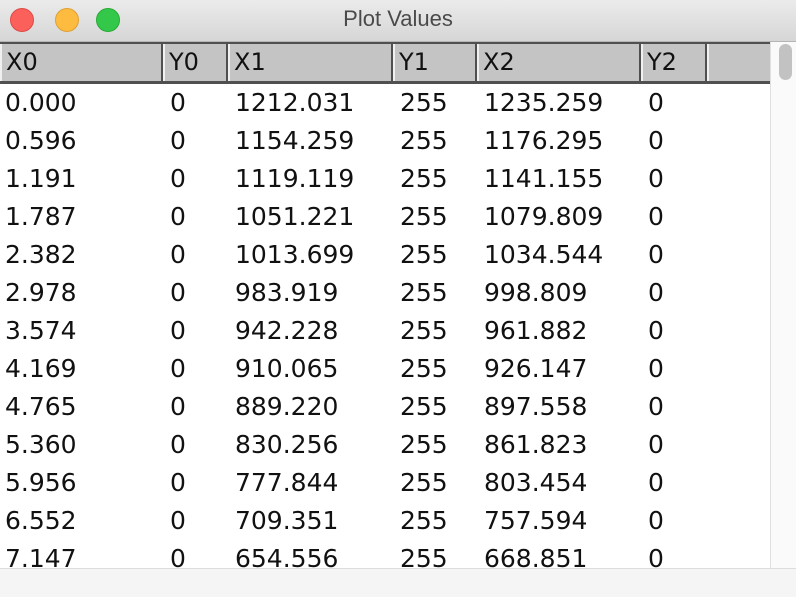 This screenshot has height=597, width=796. What do you see at coordinates (385, 103) in the screenshot?
I see `table-row: 0.000 0 1212.031 255 1235.259 0` at bounding box center [385, 103].